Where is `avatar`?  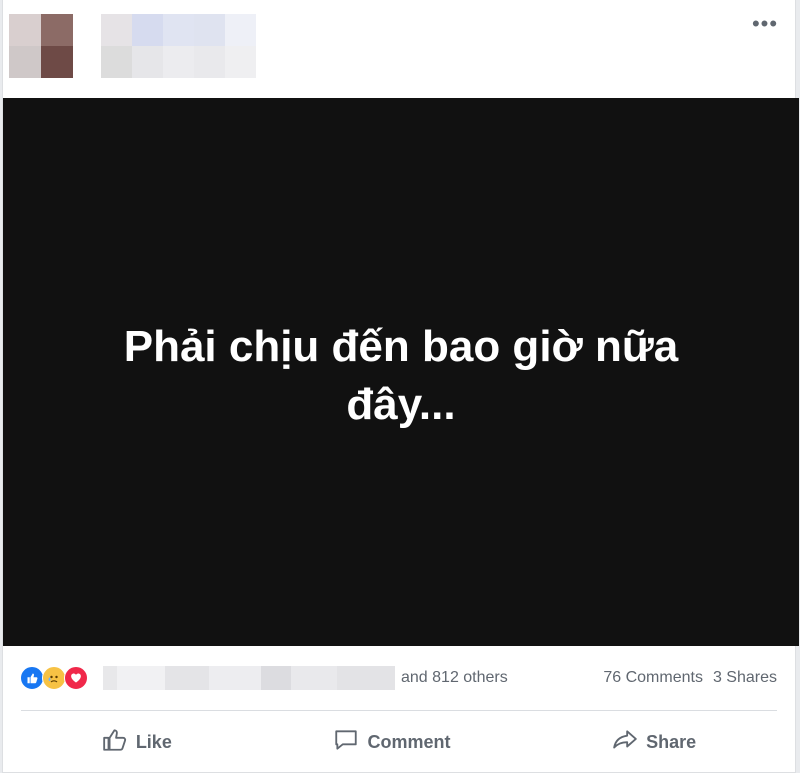 avatar is located at coordinates (41, 46).